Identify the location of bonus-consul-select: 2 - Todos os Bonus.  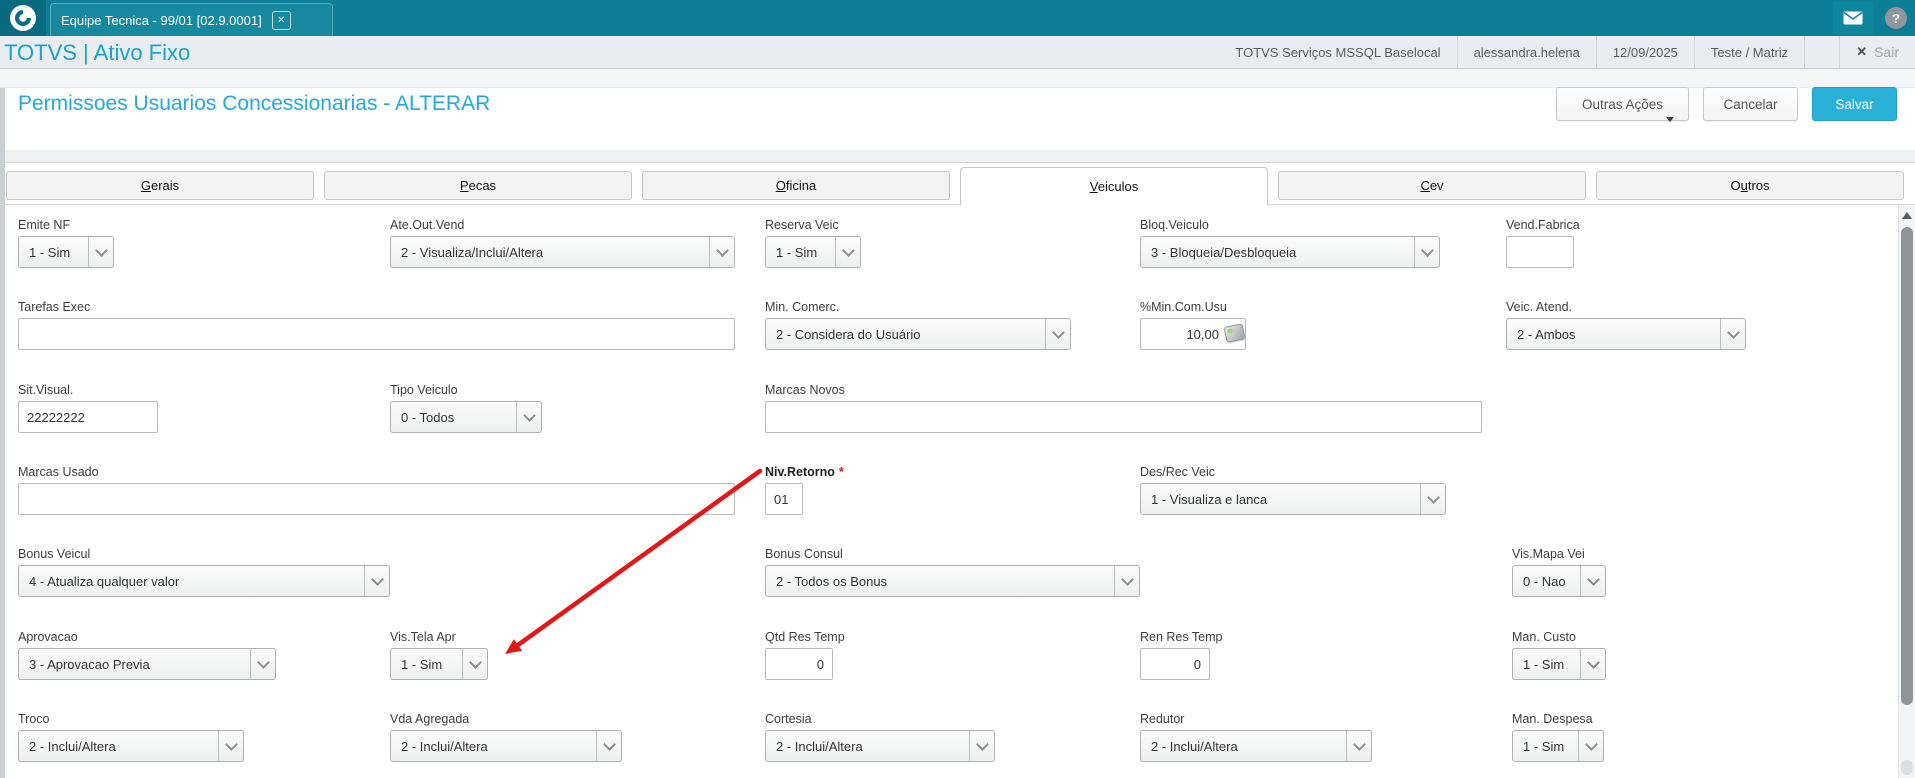
(952, 581).